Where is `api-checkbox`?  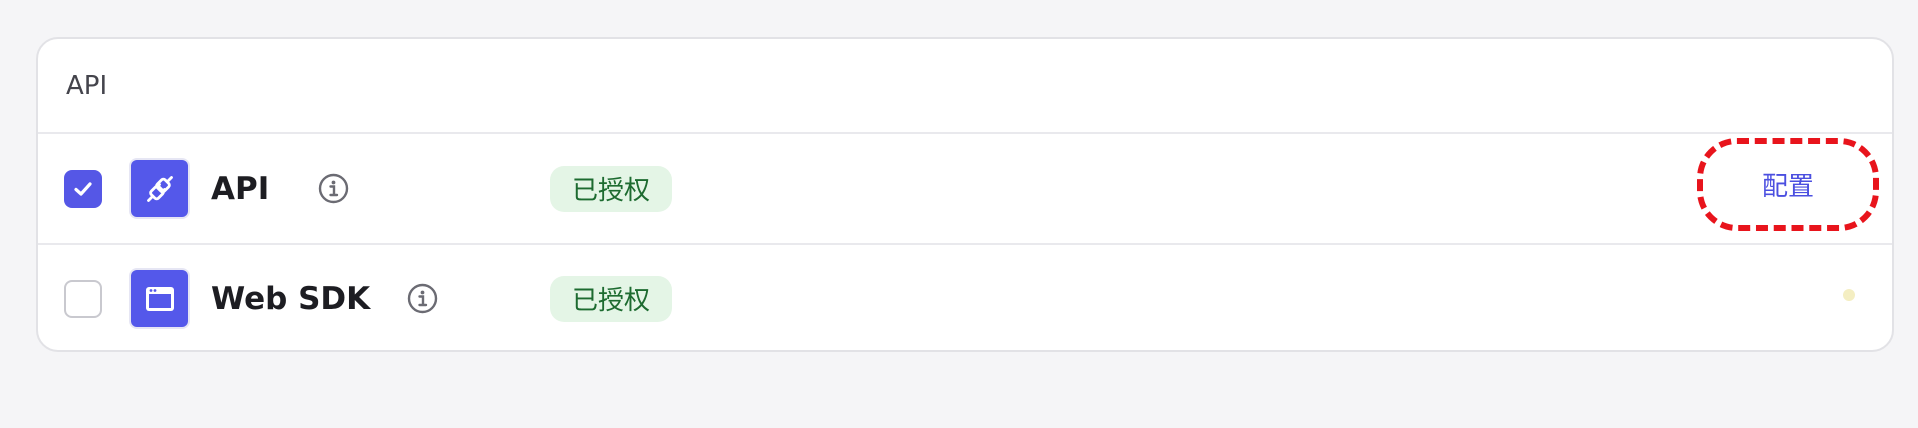
api-checkbox is located at coordinates (83, 188).